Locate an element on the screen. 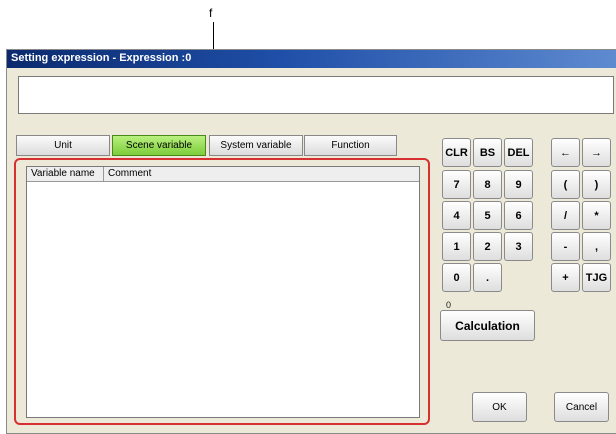  column-comment: Comment is located at coordinates (261, 174).